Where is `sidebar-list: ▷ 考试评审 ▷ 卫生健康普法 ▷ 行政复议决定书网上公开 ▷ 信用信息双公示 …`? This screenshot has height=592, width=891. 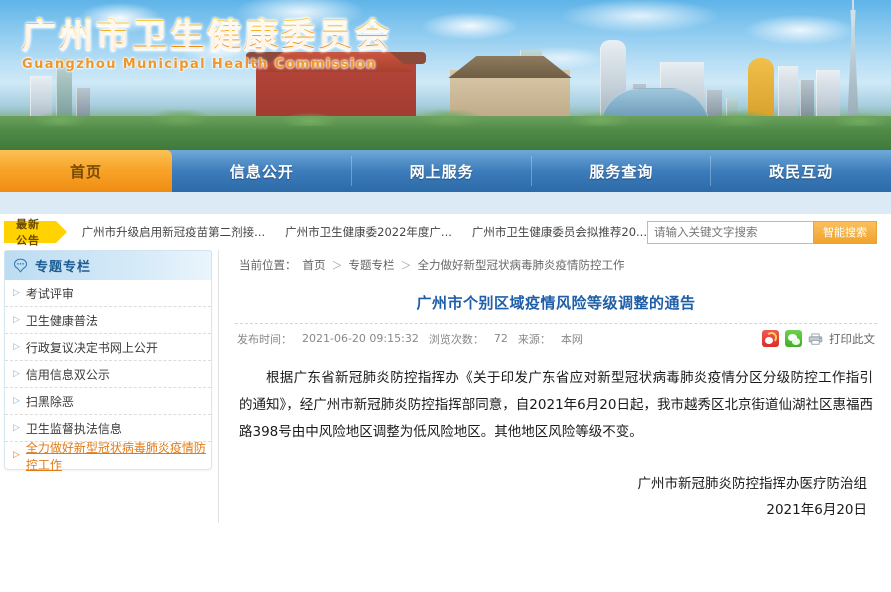
sidebar-list: ▷ 考试评审 ▷ 卫生健康普法 ▷ 行政复议决定书网上公开 ▷ 信用信息双公示 … is located at coordinates (108, 376).